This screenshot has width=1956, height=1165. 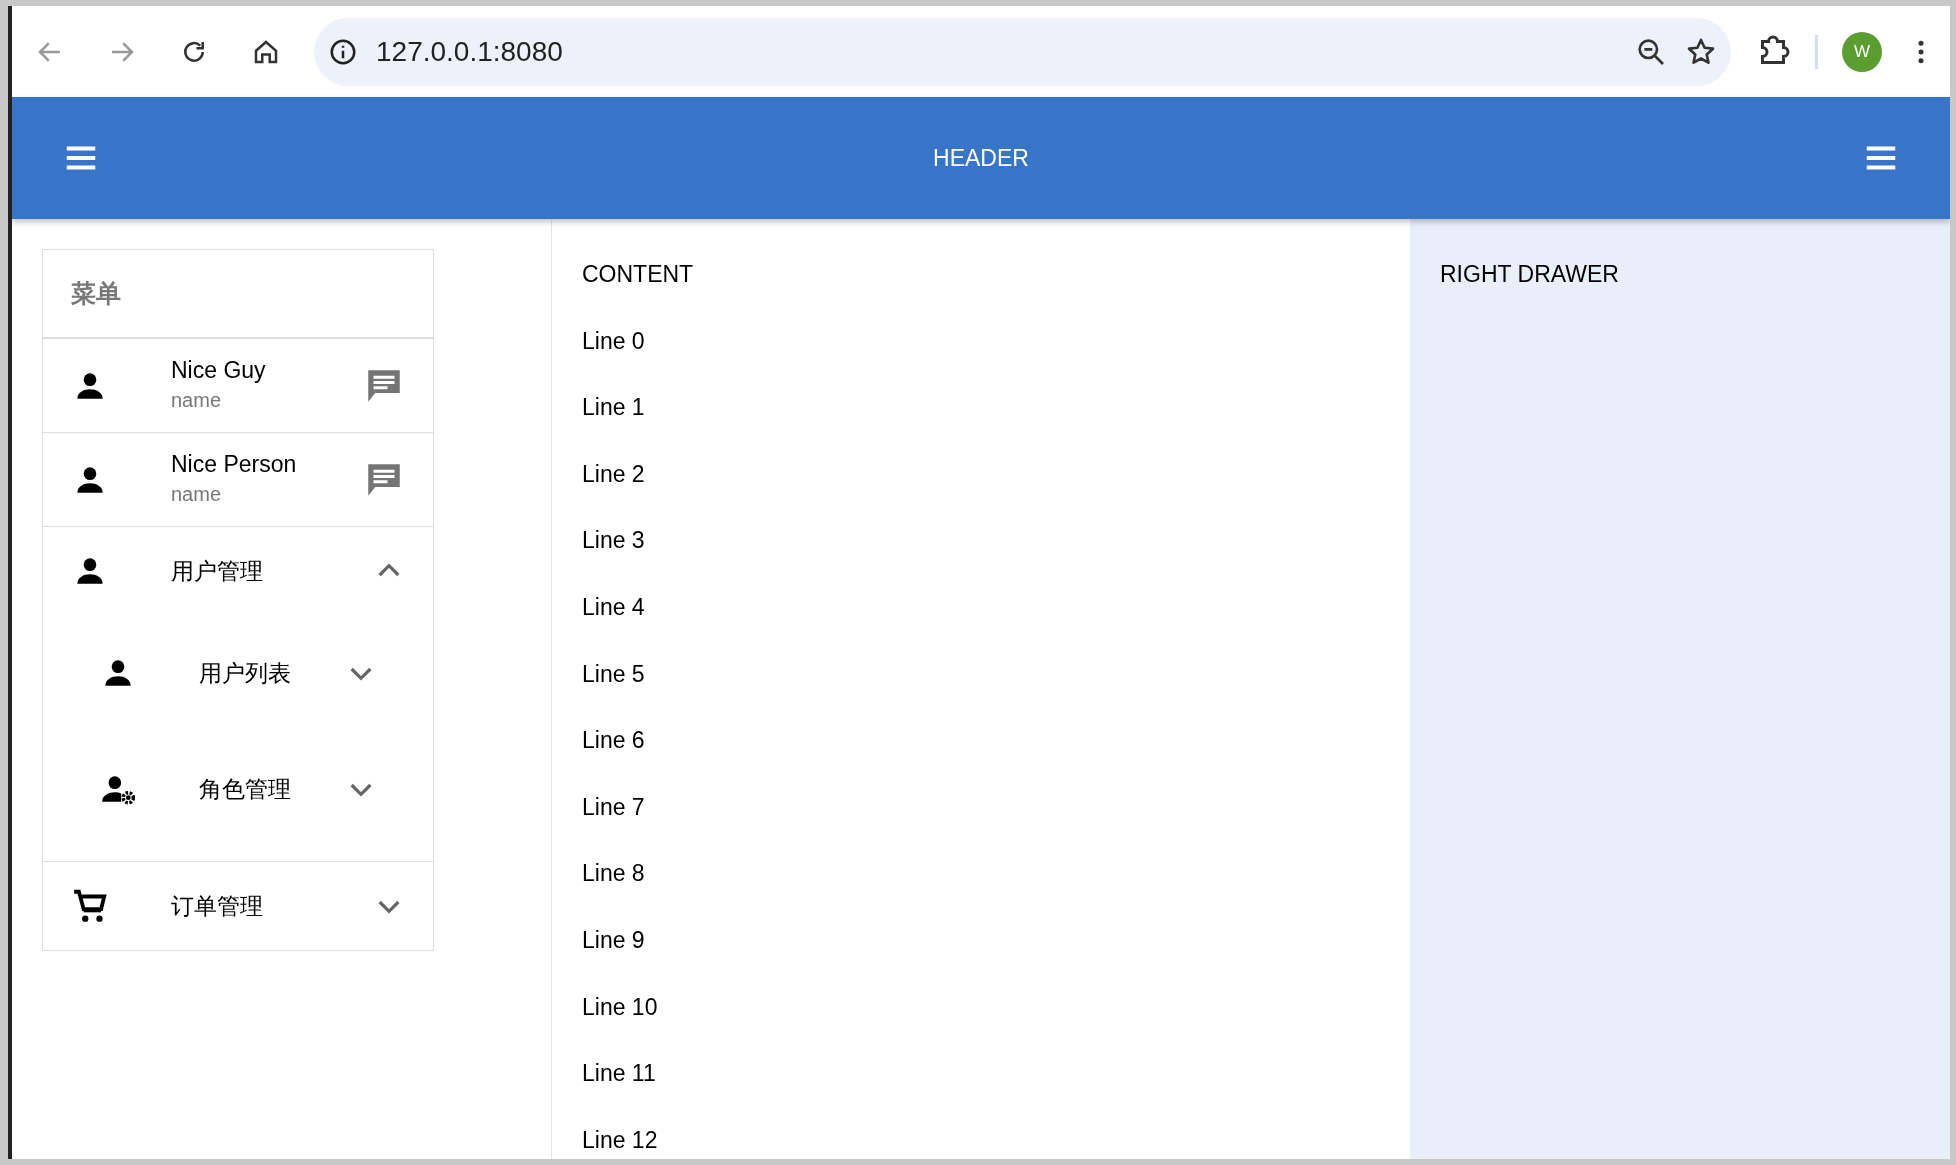 What do you see at coordinates (620, 1007) in the screenshot?
I see `content-line: Line 10` at bounding box center [620, 1007].